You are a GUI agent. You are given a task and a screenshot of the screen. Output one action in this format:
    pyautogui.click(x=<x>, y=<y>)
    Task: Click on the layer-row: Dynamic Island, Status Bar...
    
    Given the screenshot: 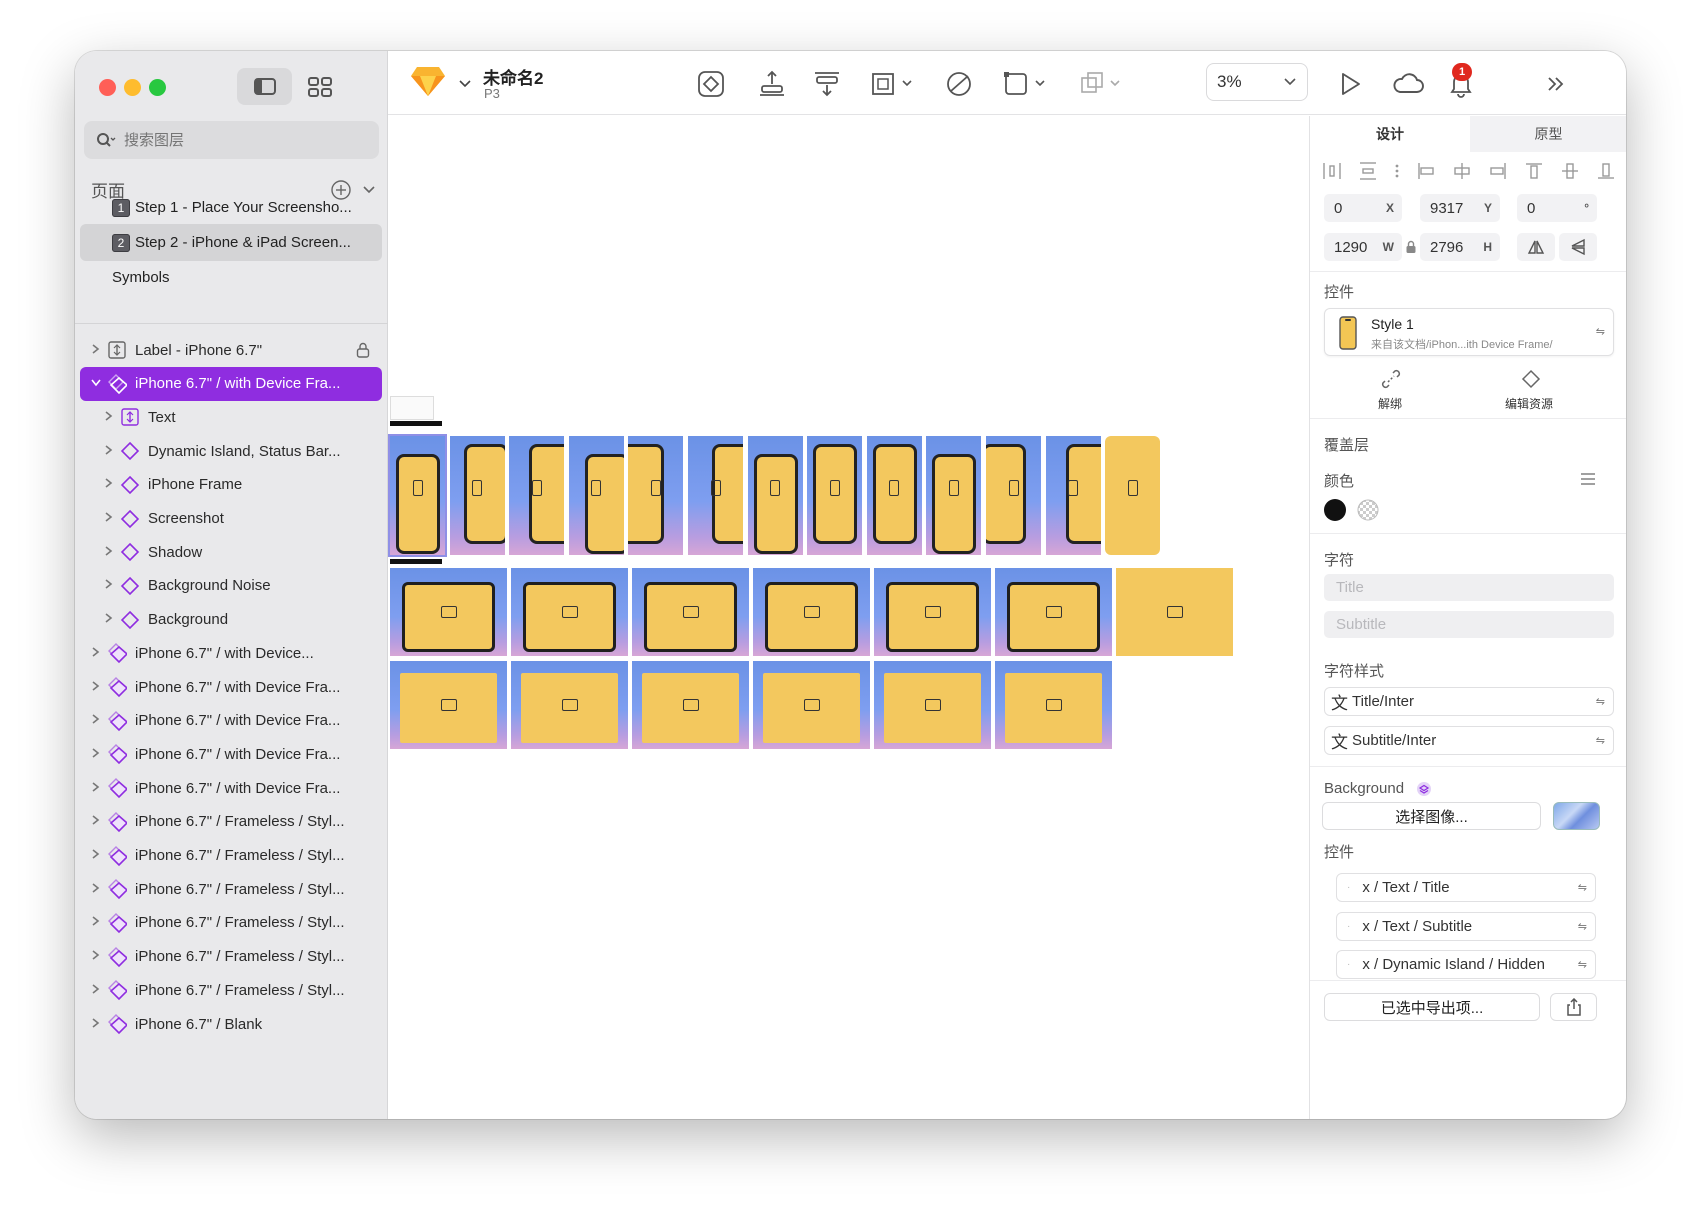 What is the action you would take?
    pyautogui.click(x=231, y=451)
    